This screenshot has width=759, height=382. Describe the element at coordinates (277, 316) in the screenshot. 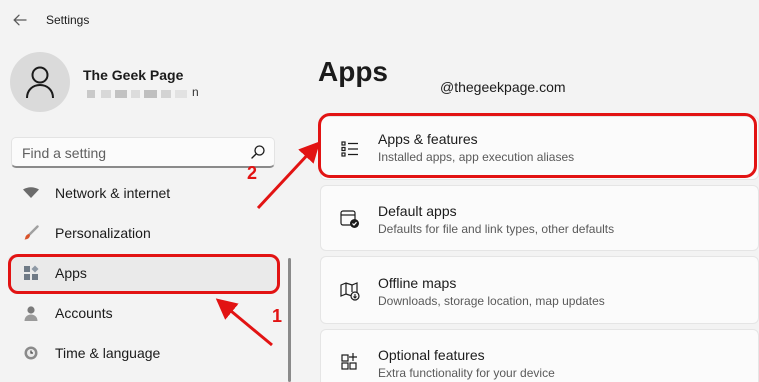

I see `callout-step-1: 1` at that location.